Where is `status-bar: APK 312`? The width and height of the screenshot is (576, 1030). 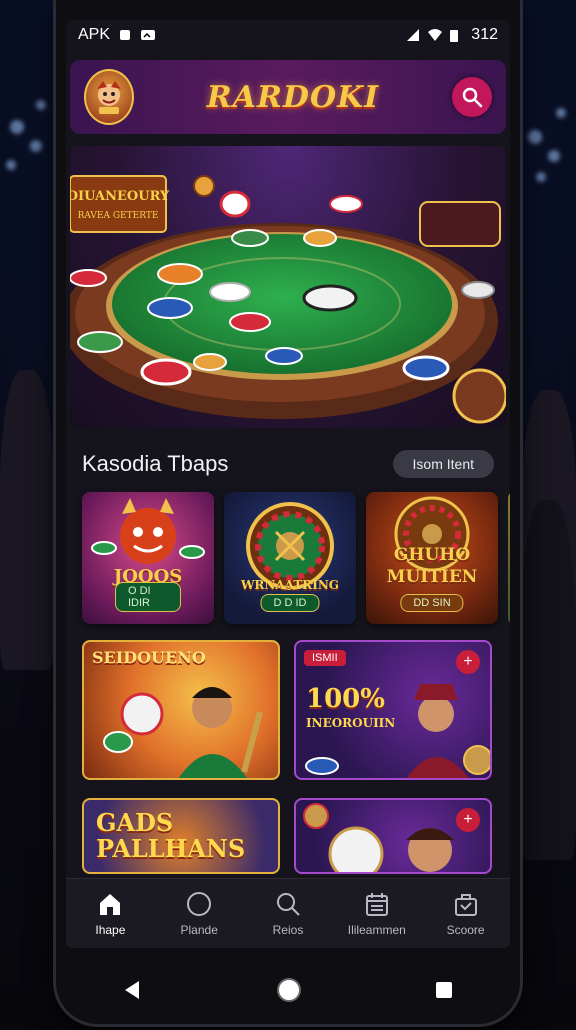 status-bar: APK 312 is located at coordinates (288, 35).